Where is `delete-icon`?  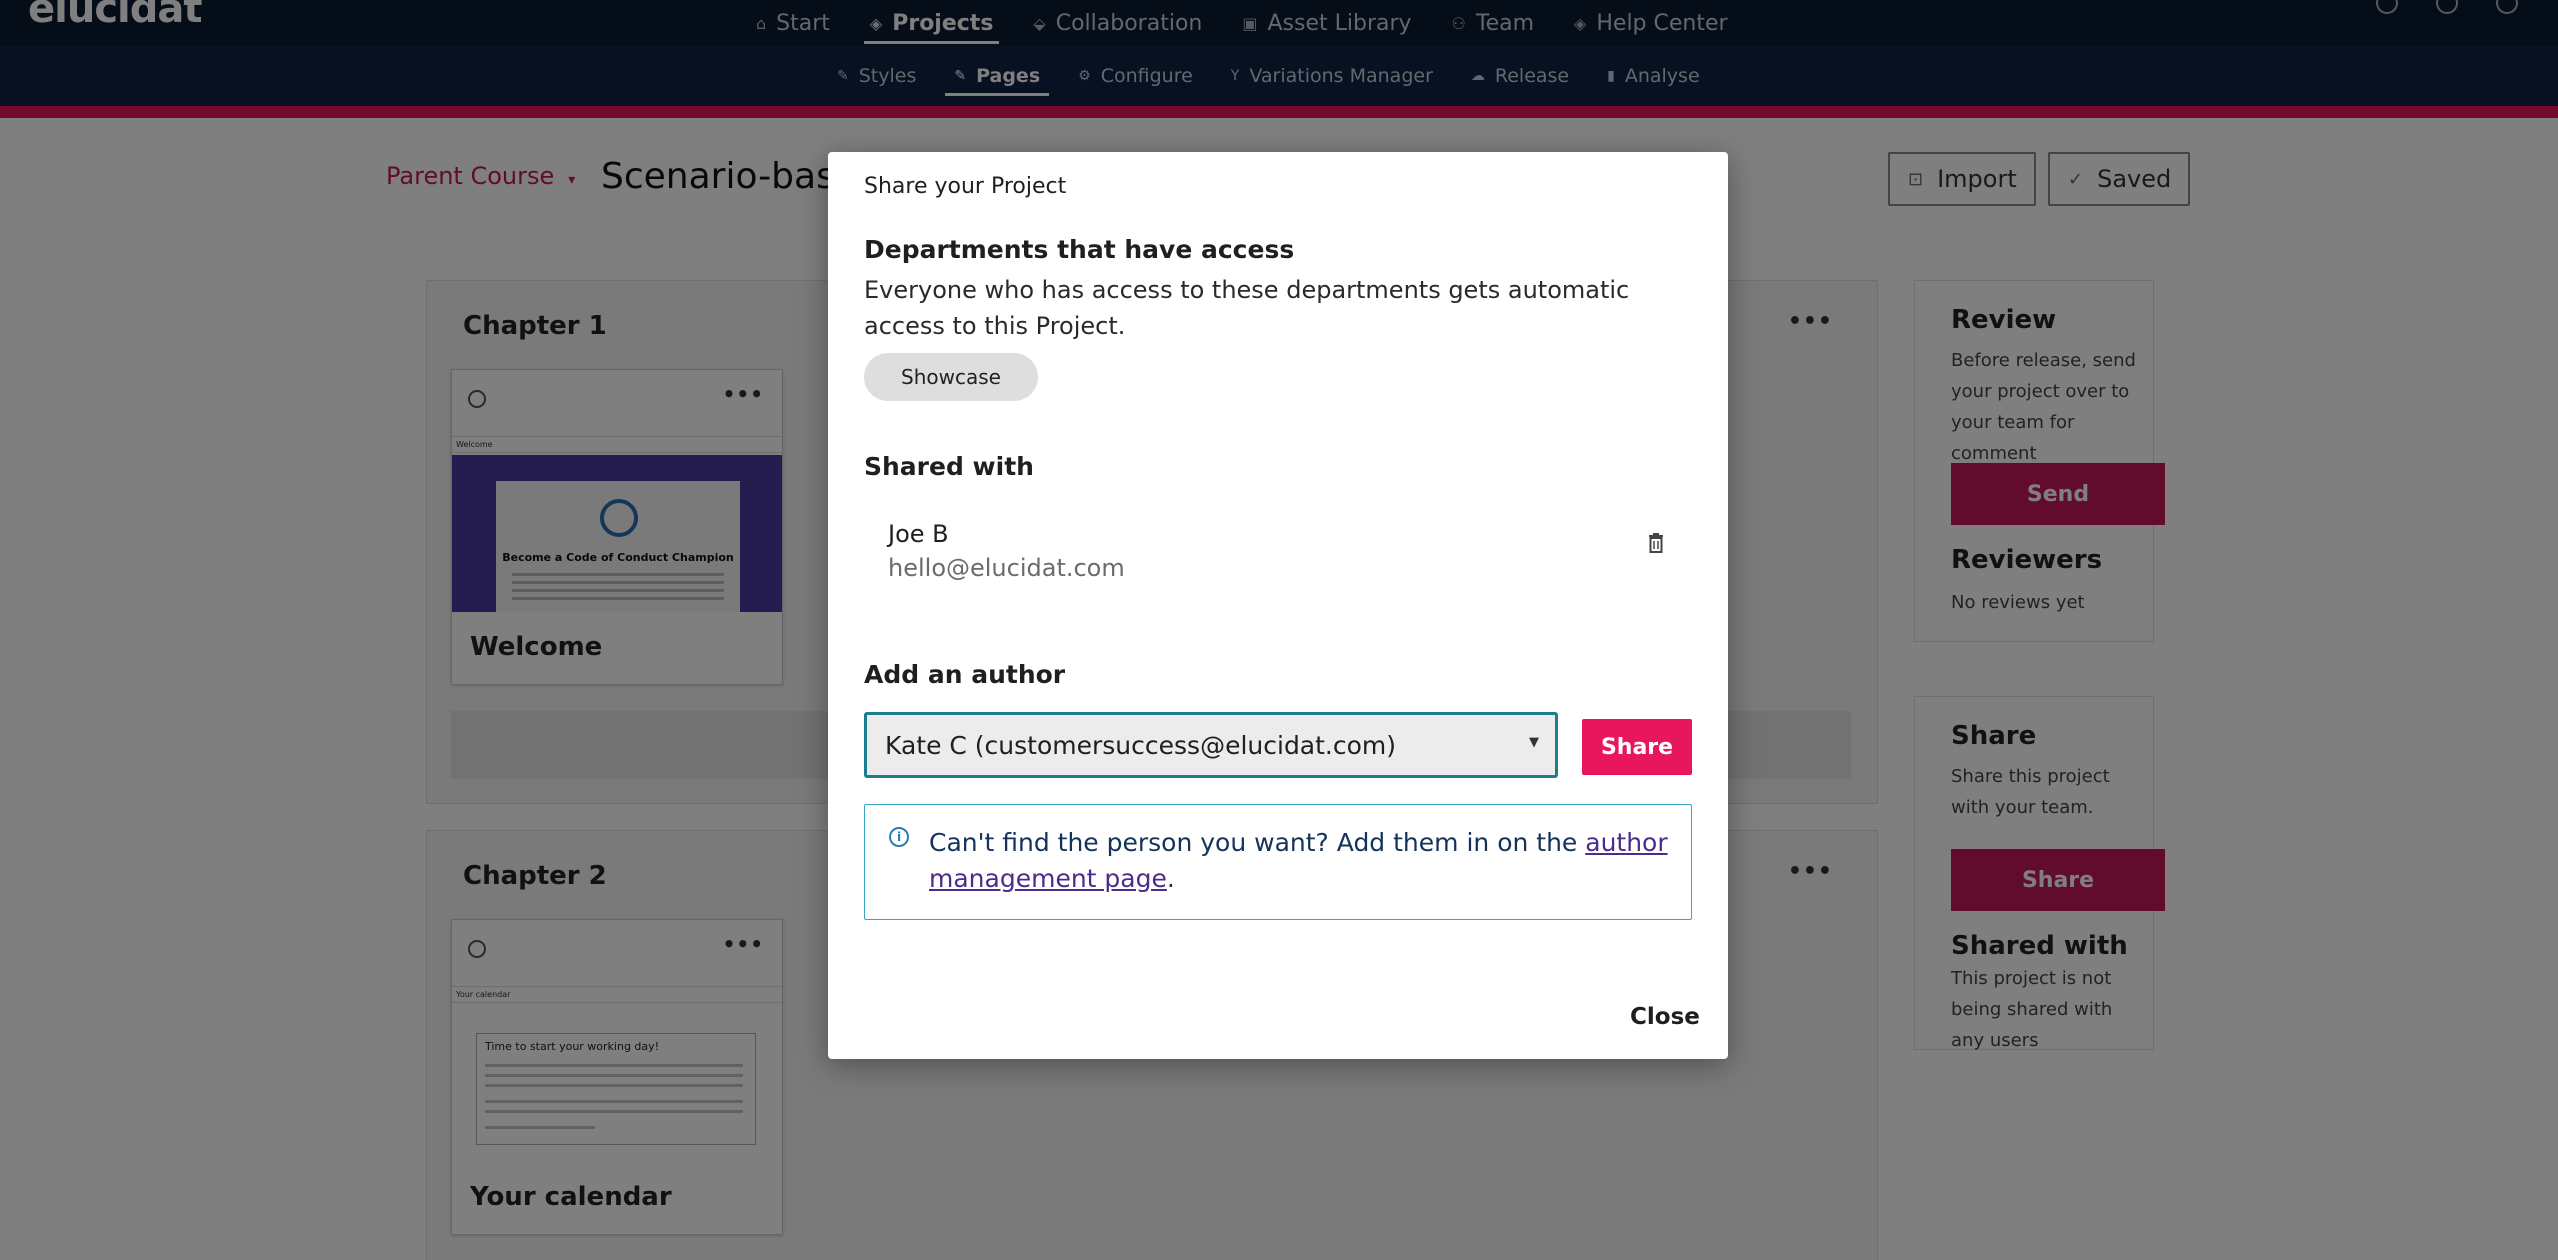 delete-icon is located at coordinates (1656, 543).